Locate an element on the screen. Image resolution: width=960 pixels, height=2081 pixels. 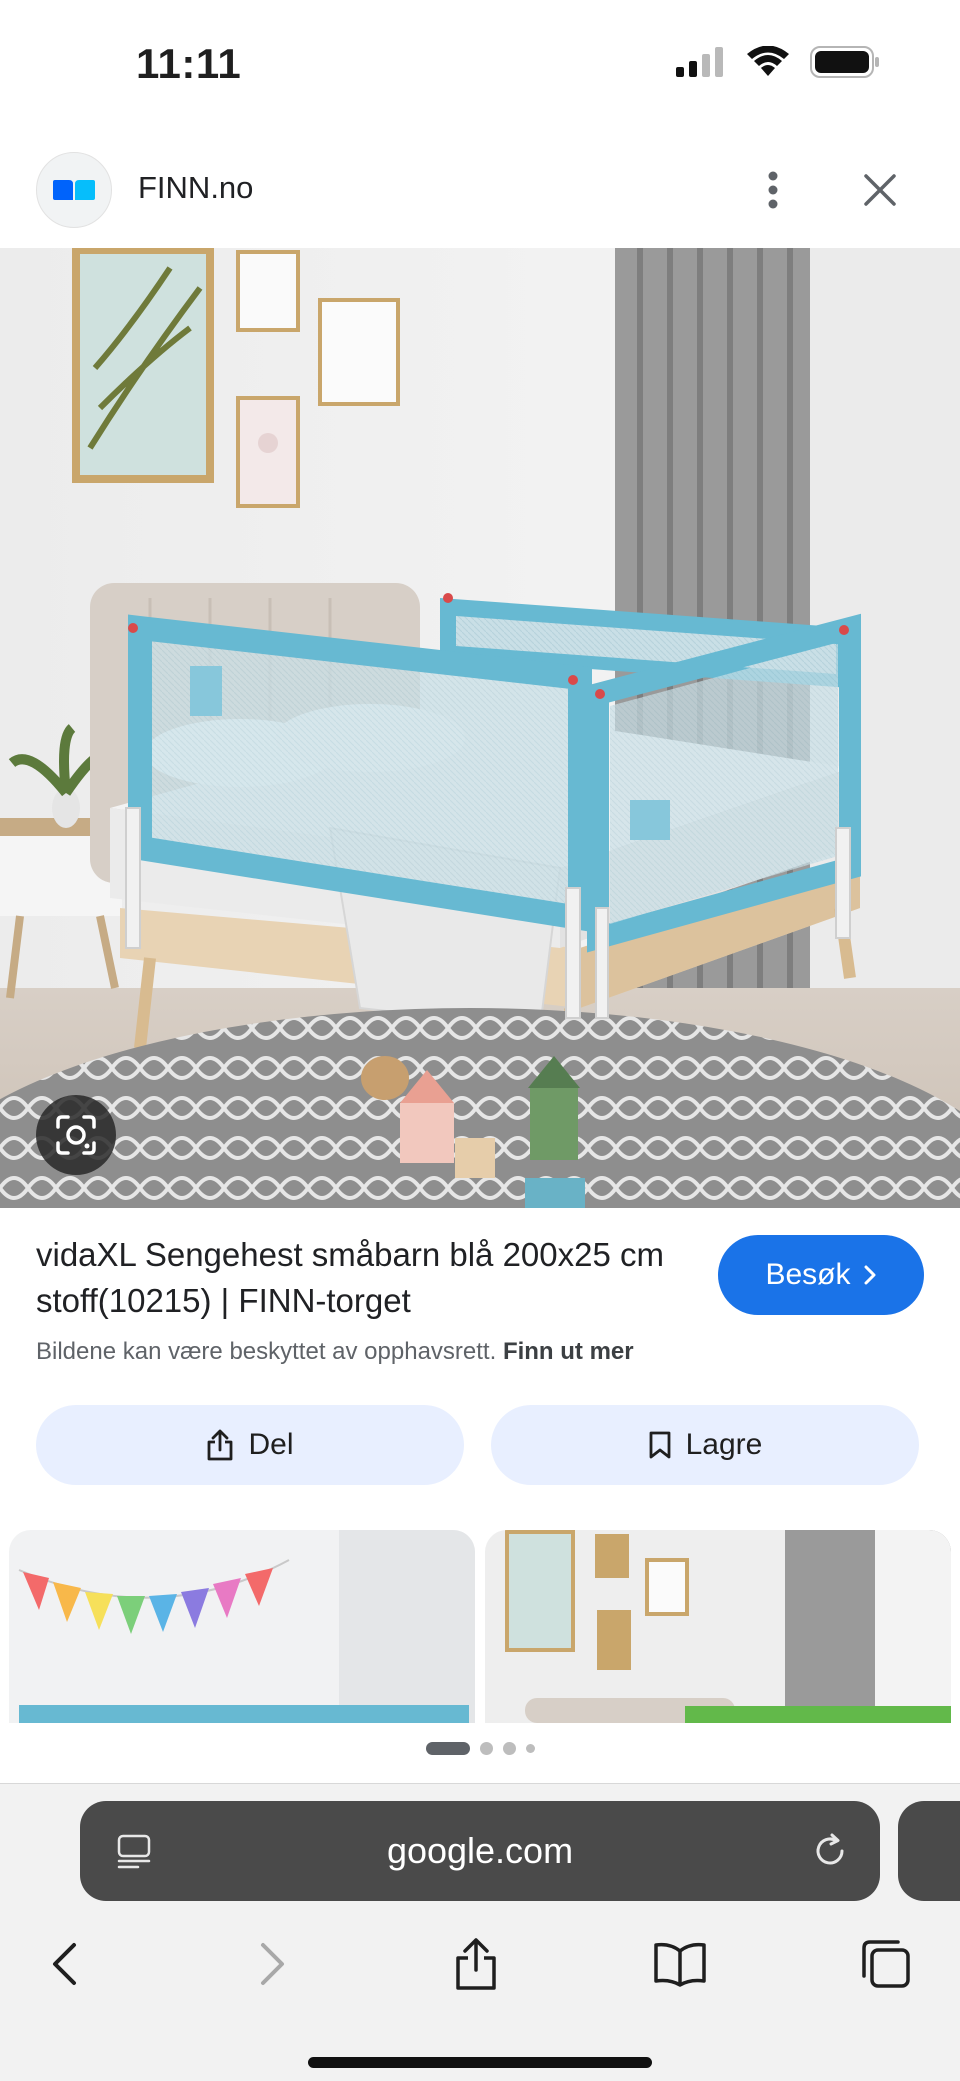
next-tab-preview is located at coordinates (929, 1851).